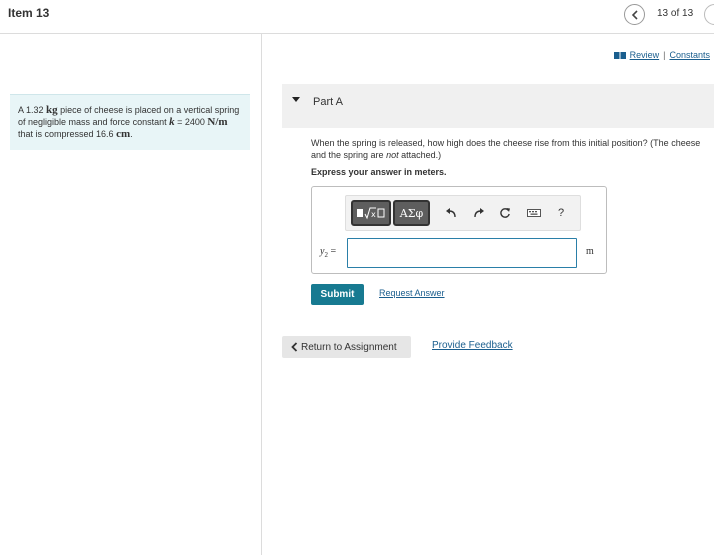 This screenshot has height=555, width=714. What do you see at coordinates (131, 134) in the screenshot?
I see `problem-text: .` at bounding box center [131, 134].